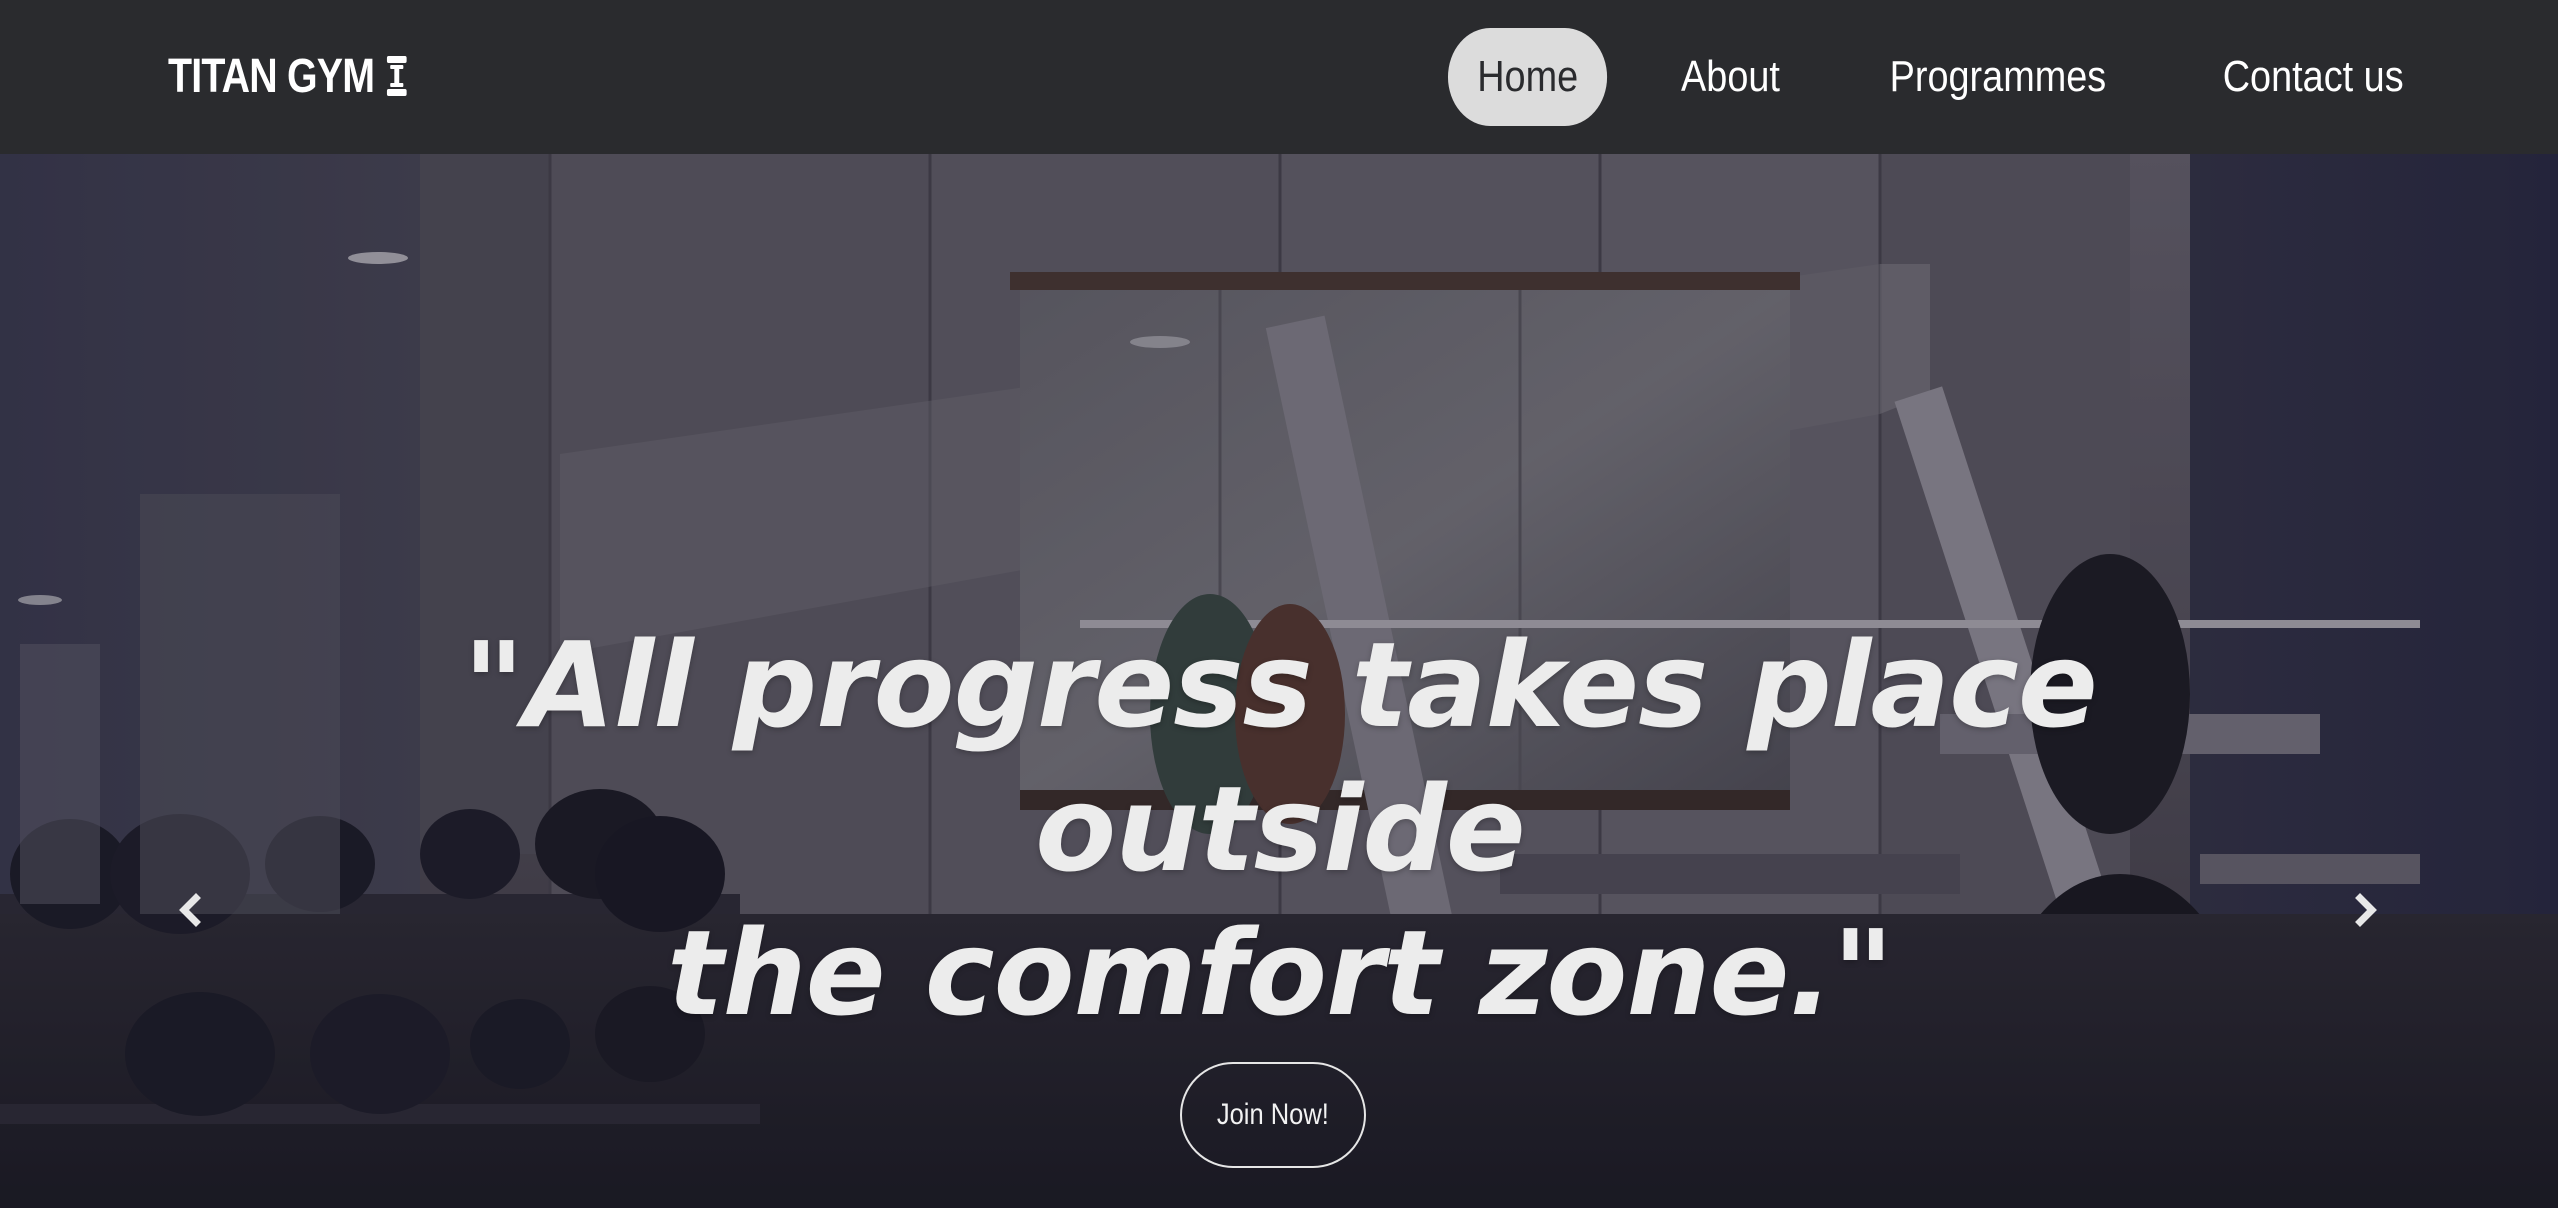 Image resolution: width=2558 pixels, height=1208 pixels. I want to click on nav-link-home: Home, so click(1528, 77).